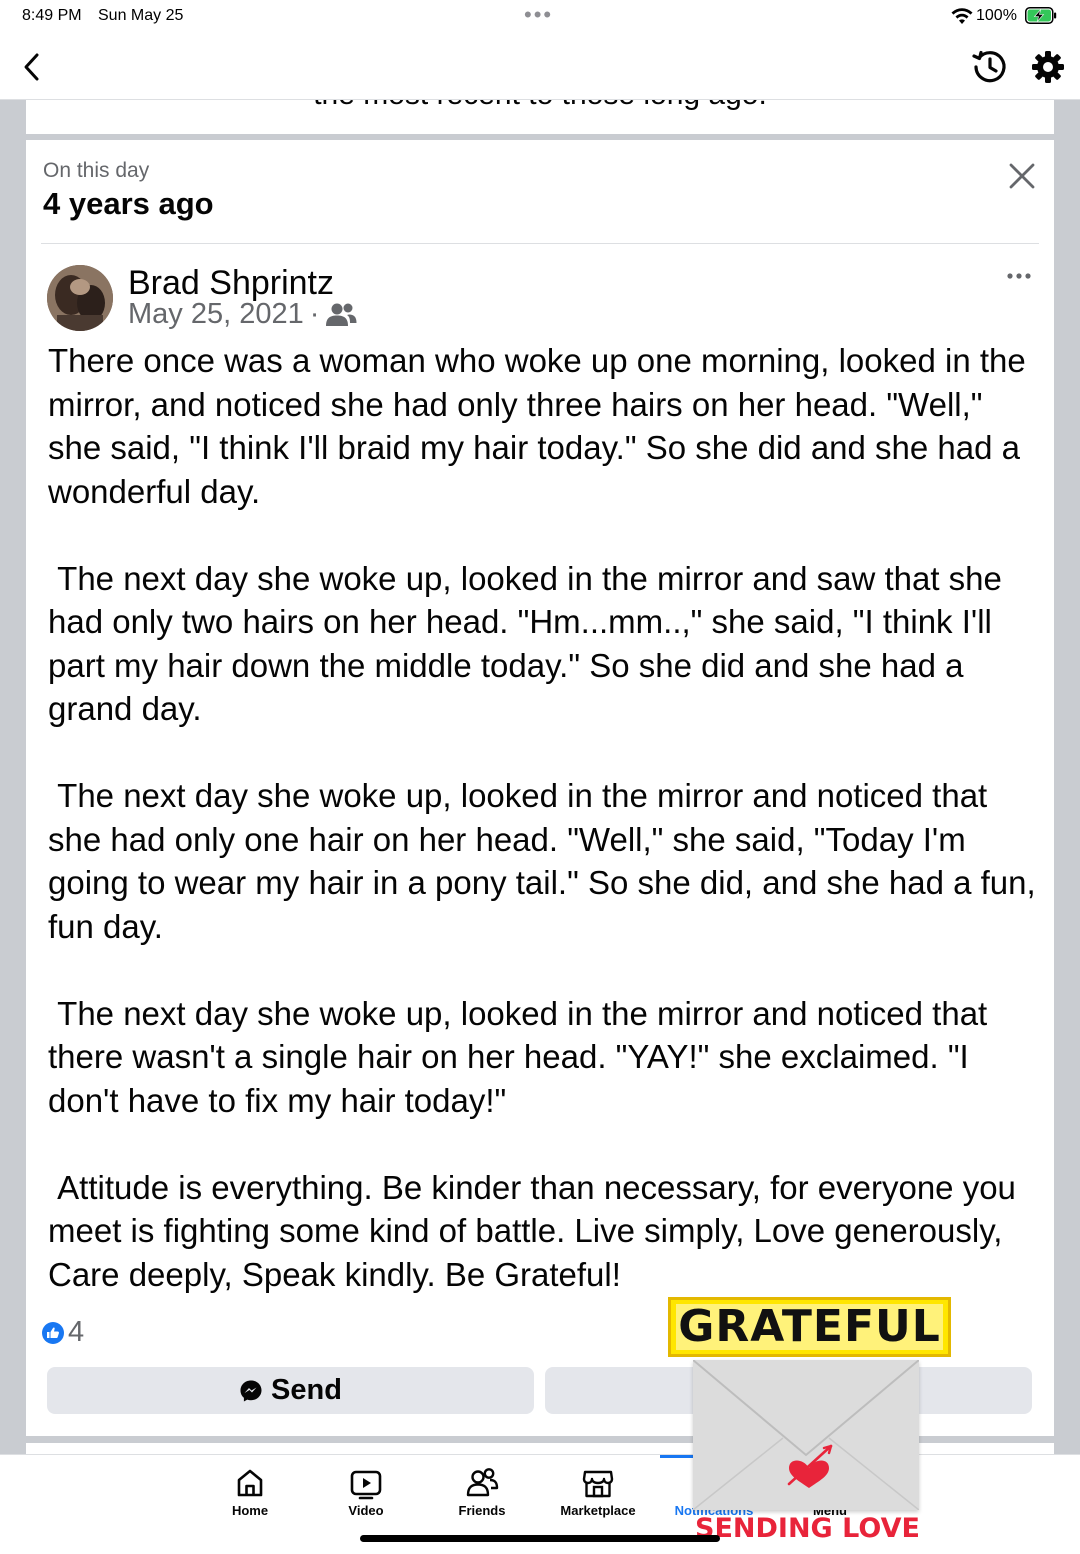  I want to click on status-time: 8:49 PM, so click(52, 15).